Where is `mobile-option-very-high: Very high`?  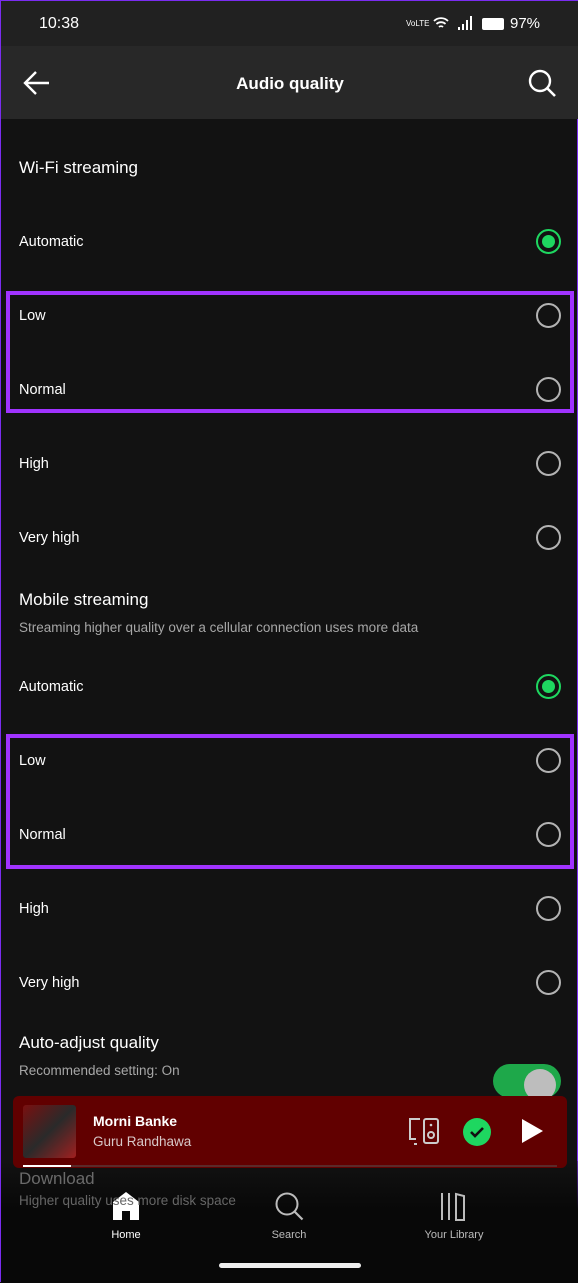
mobile-option-very-high: Very high is located at coordinates (49, 983).